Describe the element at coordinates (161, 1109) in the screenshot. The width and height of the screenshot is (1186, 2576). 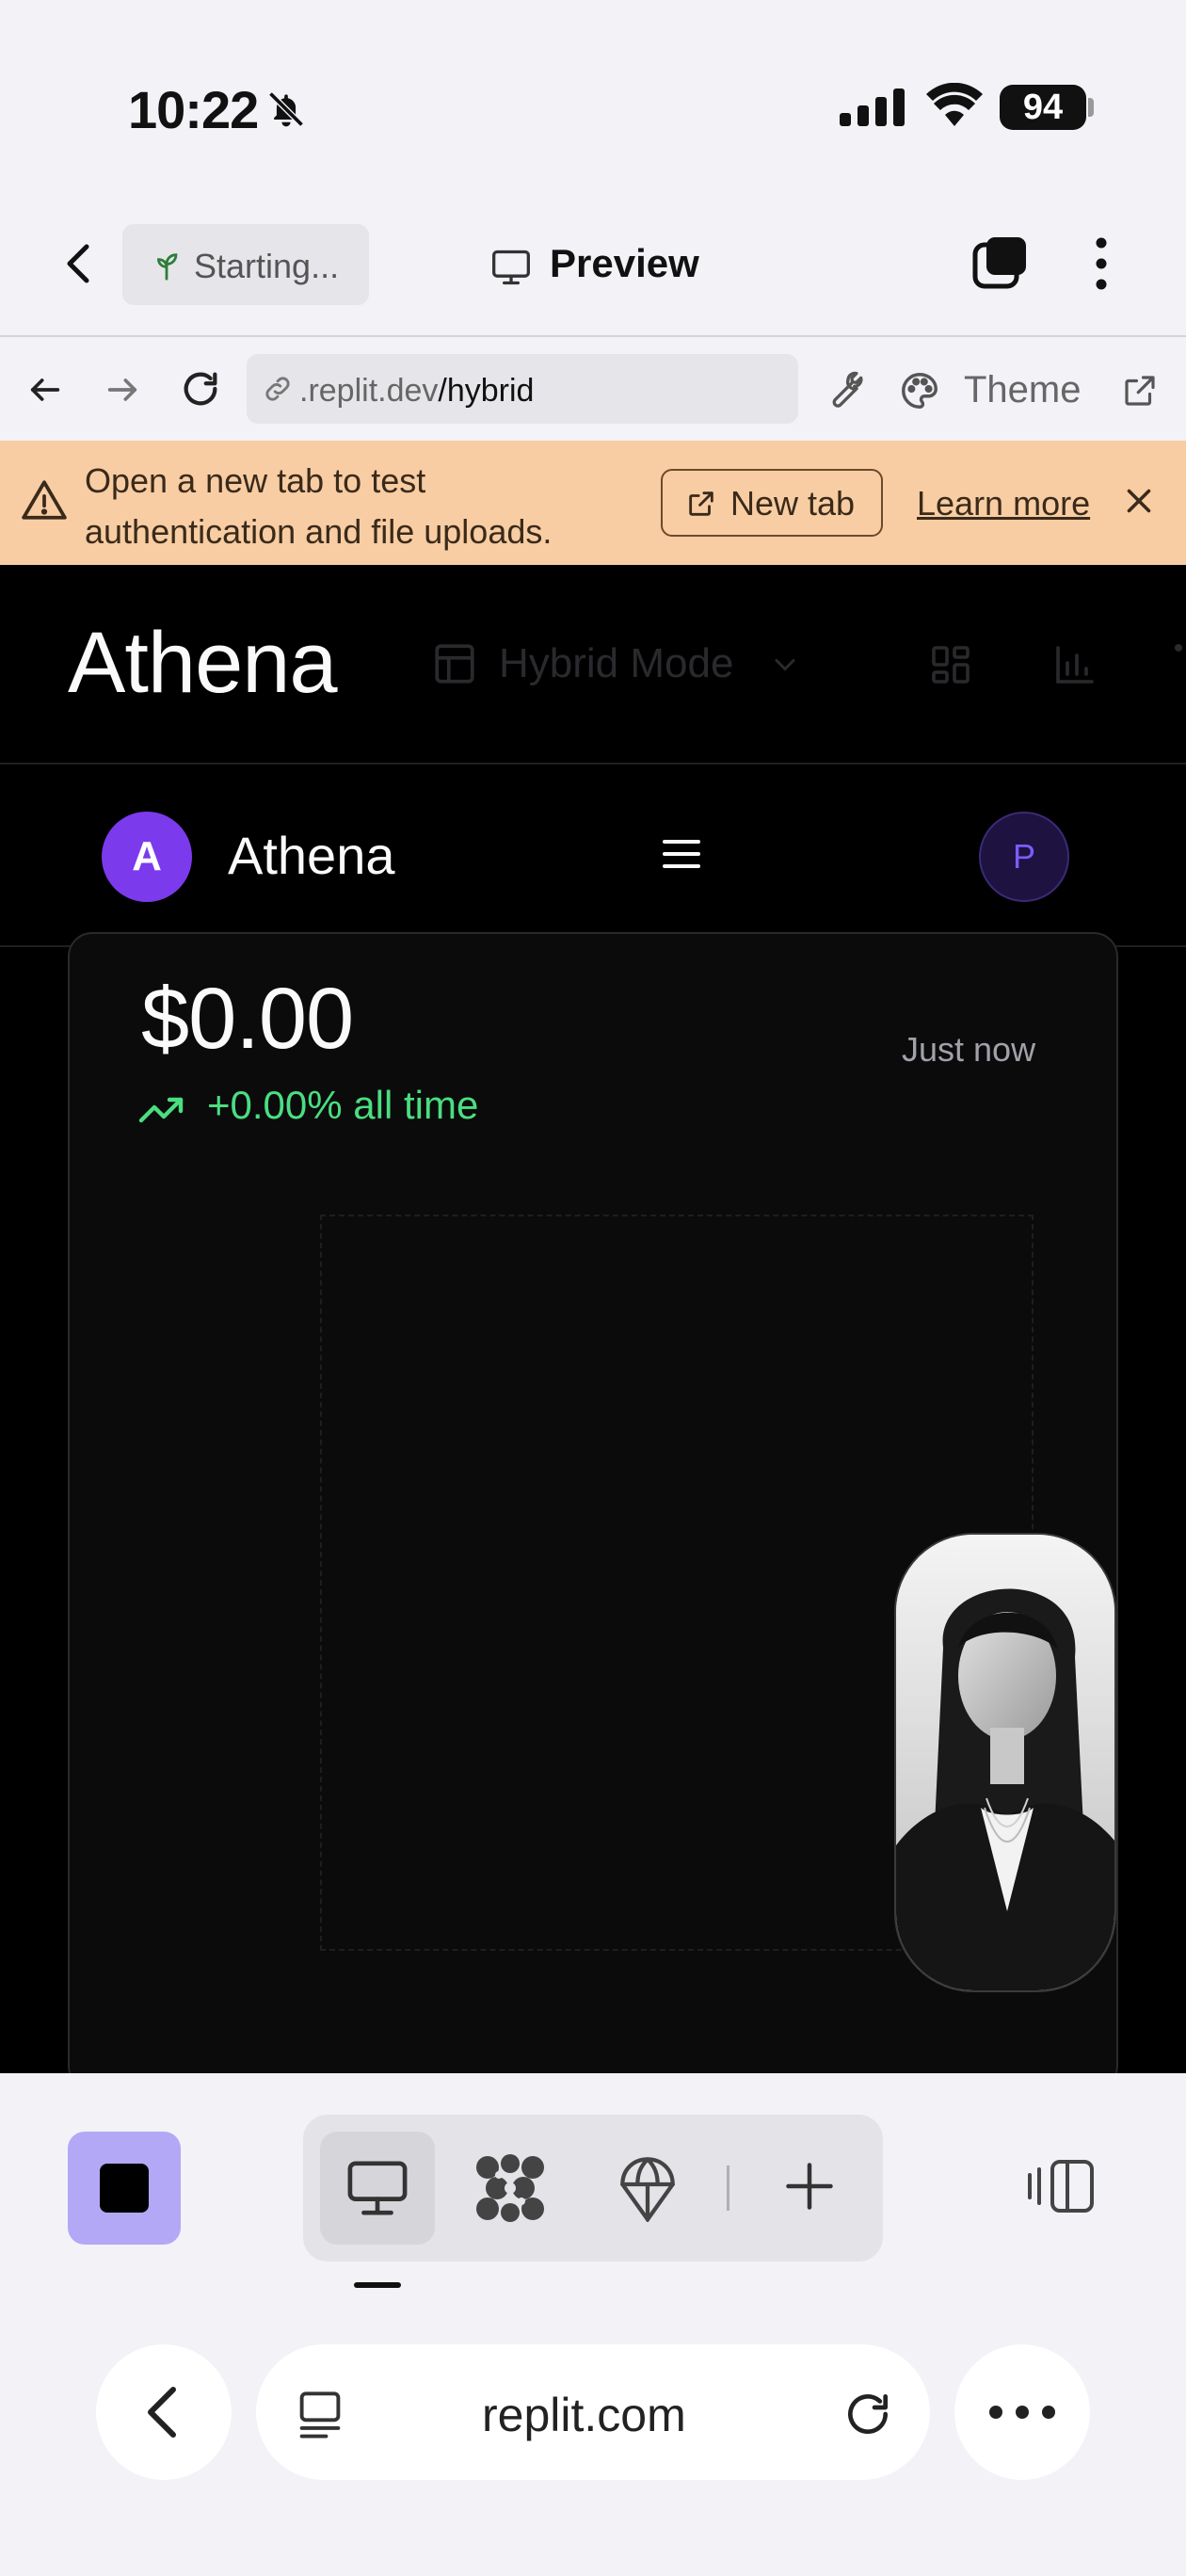
I see `trend-up-icon` at that location.